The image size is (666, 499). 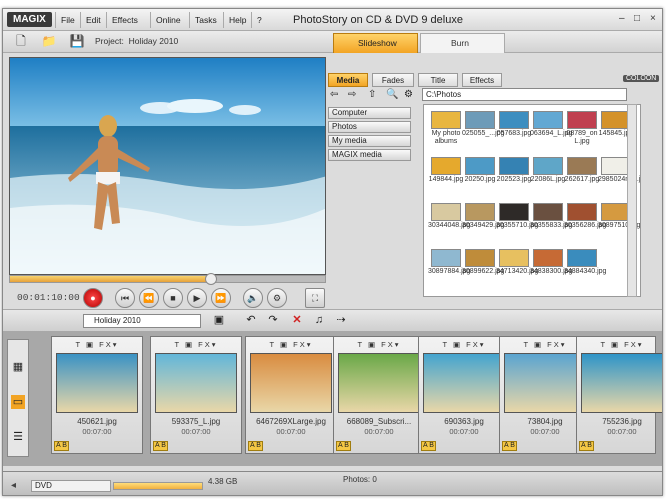 What do you see at coordinates (369, 127) in the screenshot?
I see `category-photos: Photos` at bounding box center [369, 127].